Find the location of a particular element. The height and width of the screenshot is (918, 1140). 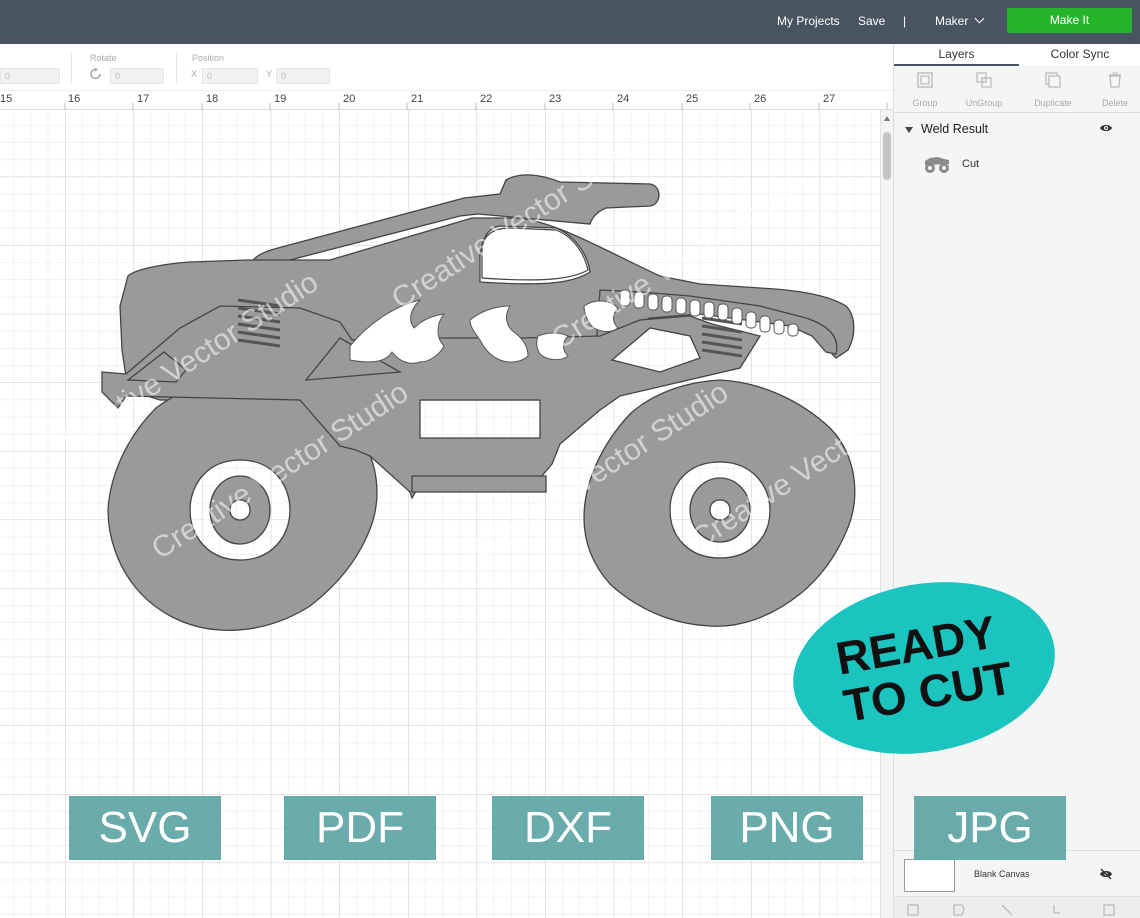

machine-select: Maker is located at coordinates (960, 22).